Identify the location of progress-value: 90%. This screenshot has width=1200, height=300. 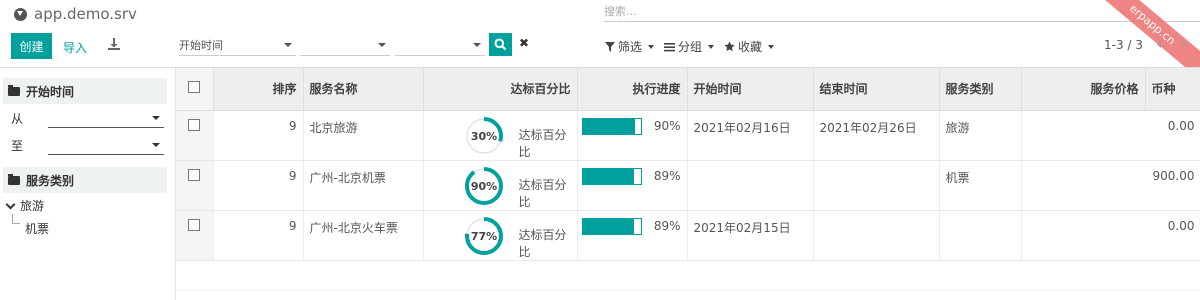
(667, 125).